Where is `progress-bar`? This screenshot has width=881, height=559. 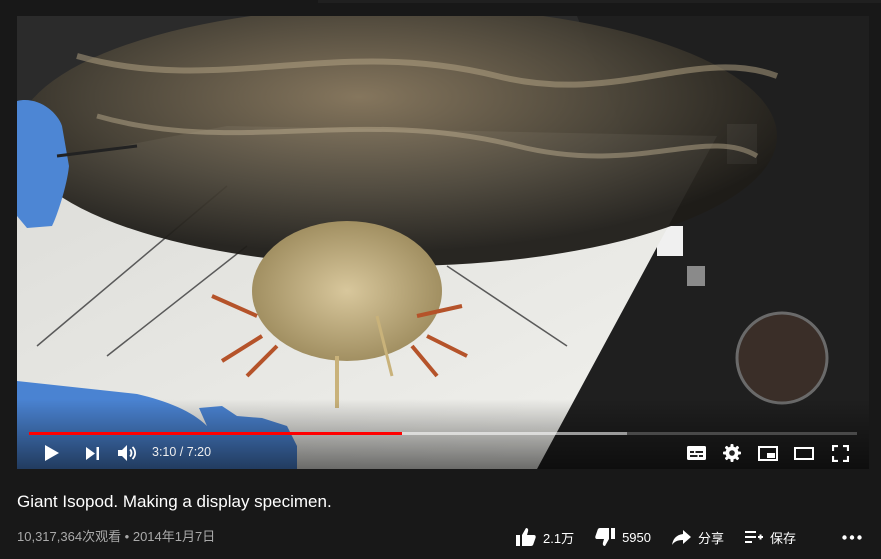
progress-bar is located at coordinates (443, 433).